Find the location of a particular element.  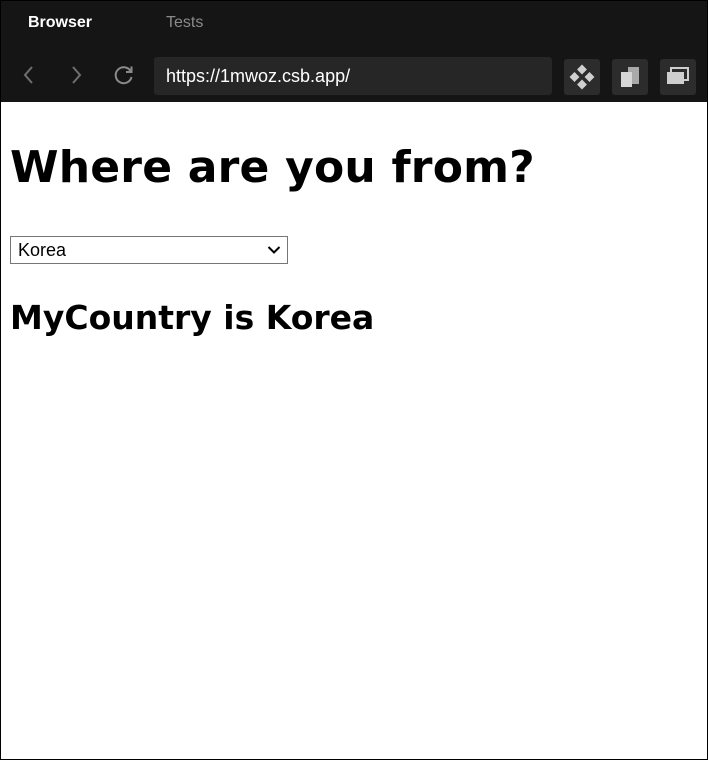

address-bar: https://1mwoz.csb.app/ is located at coordinates (353, 76).